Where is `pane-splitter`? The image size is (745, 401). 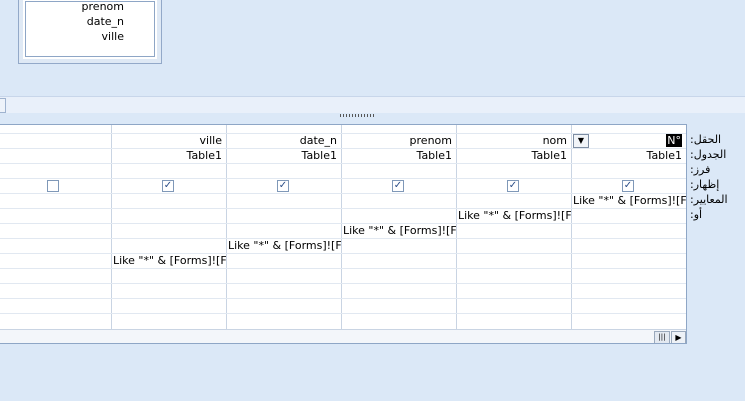
pane-splitter is located at coordinates (372, 116).